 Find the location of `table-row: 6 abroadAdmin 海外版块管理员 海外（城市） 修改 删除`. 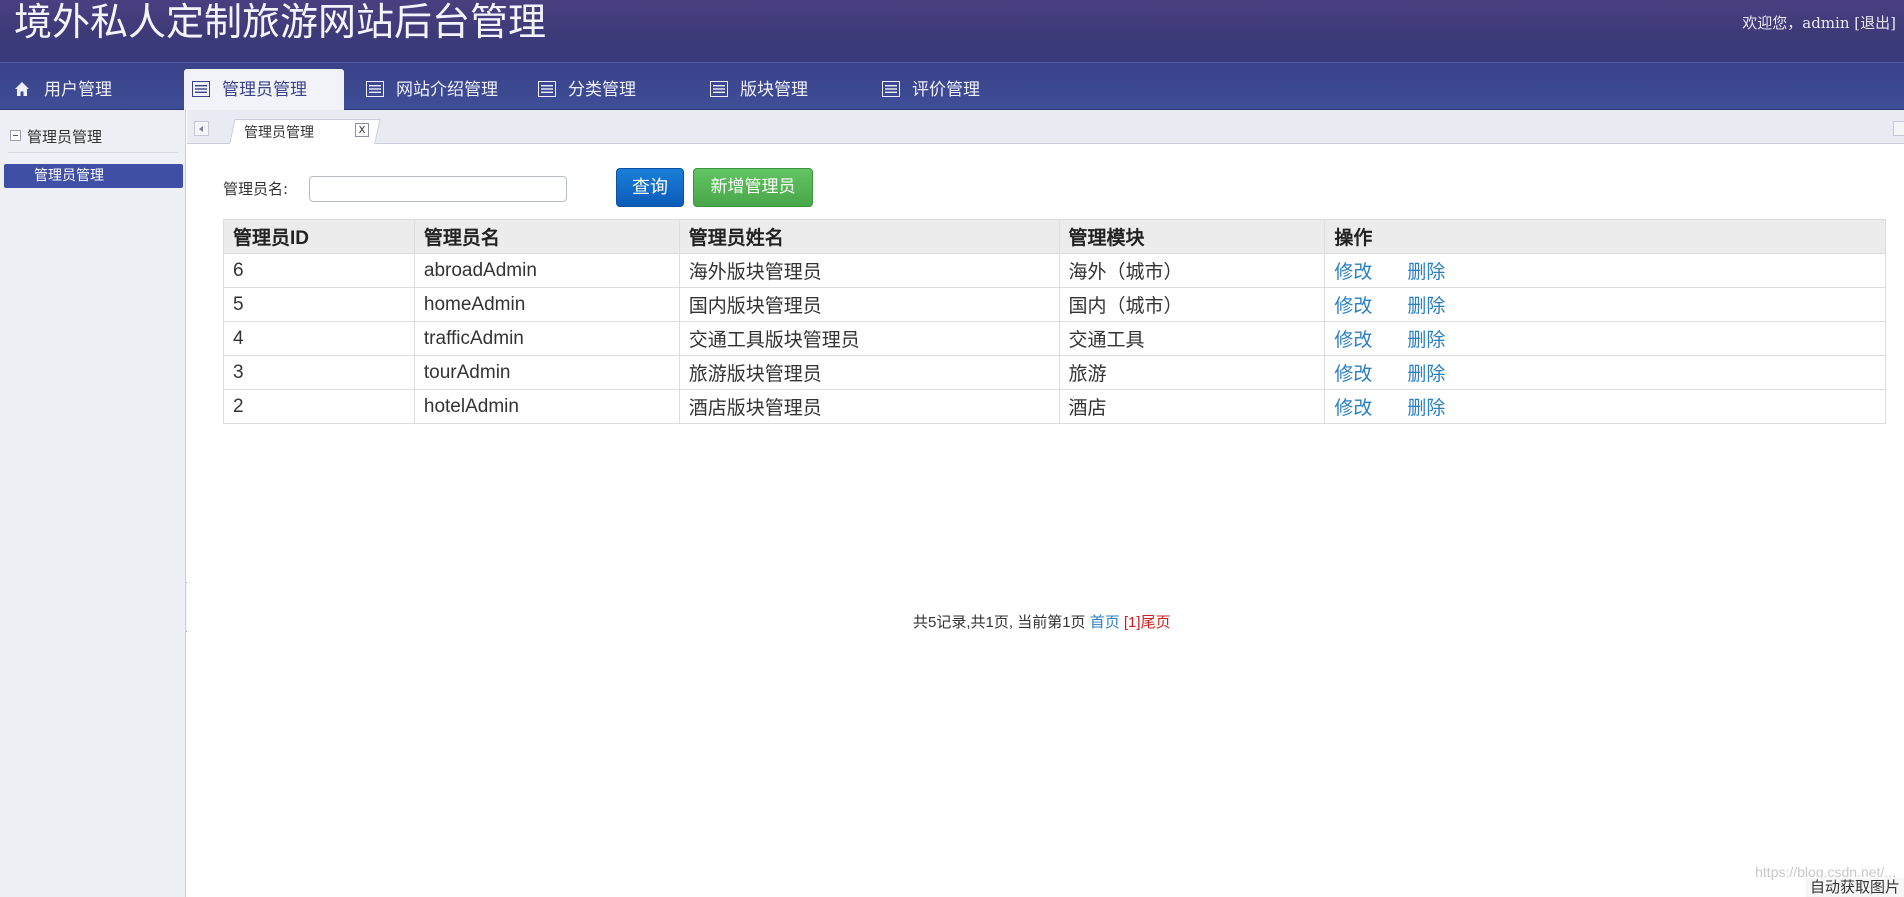

table-row: 6 abroadAdmin 海外版块管理员 海外（城市） 修改 删除 is located at coordinates (1054, 270).